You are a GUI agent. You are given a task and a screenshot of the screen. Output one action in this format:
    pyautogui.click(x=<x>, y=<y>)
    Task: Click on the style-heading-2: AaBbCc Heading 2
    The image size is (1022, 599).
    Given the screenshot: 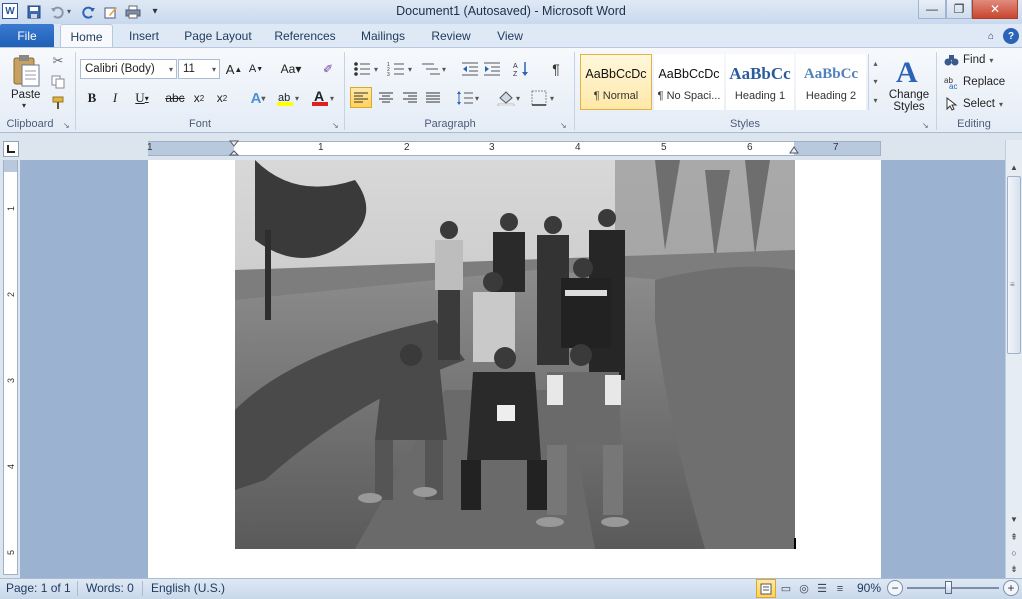 What is the action you would take?
    pyautogui.click(x=831, y=82)
    